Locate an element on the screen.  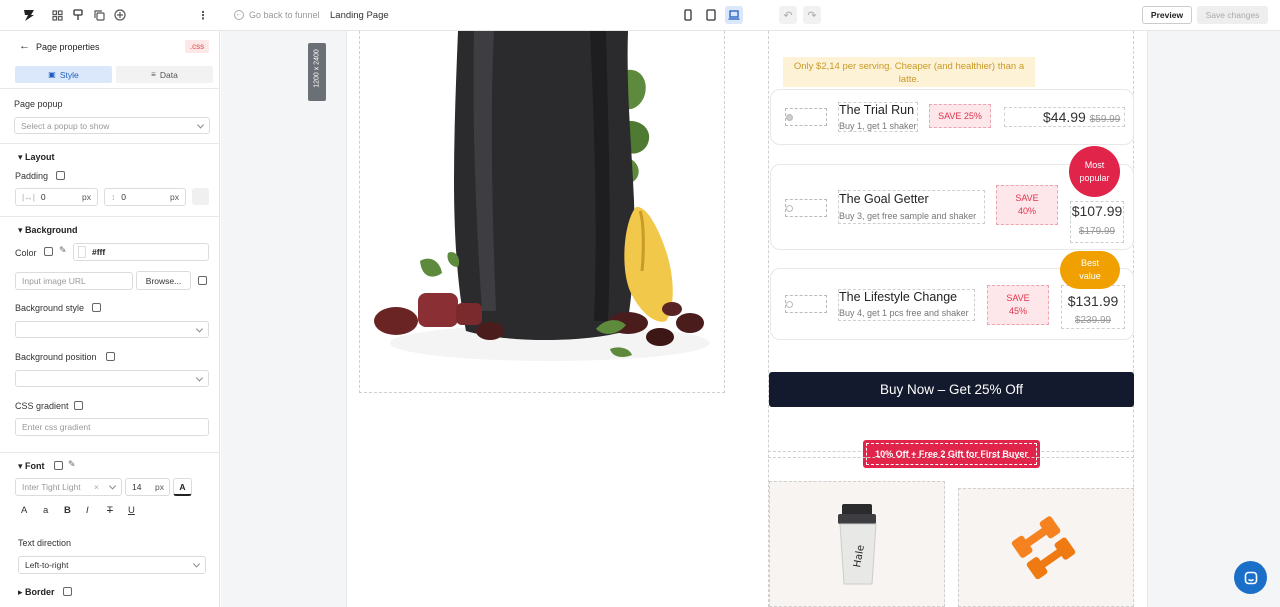
image-url-placeholder: Input image URL is located at coordinates (54, 281).